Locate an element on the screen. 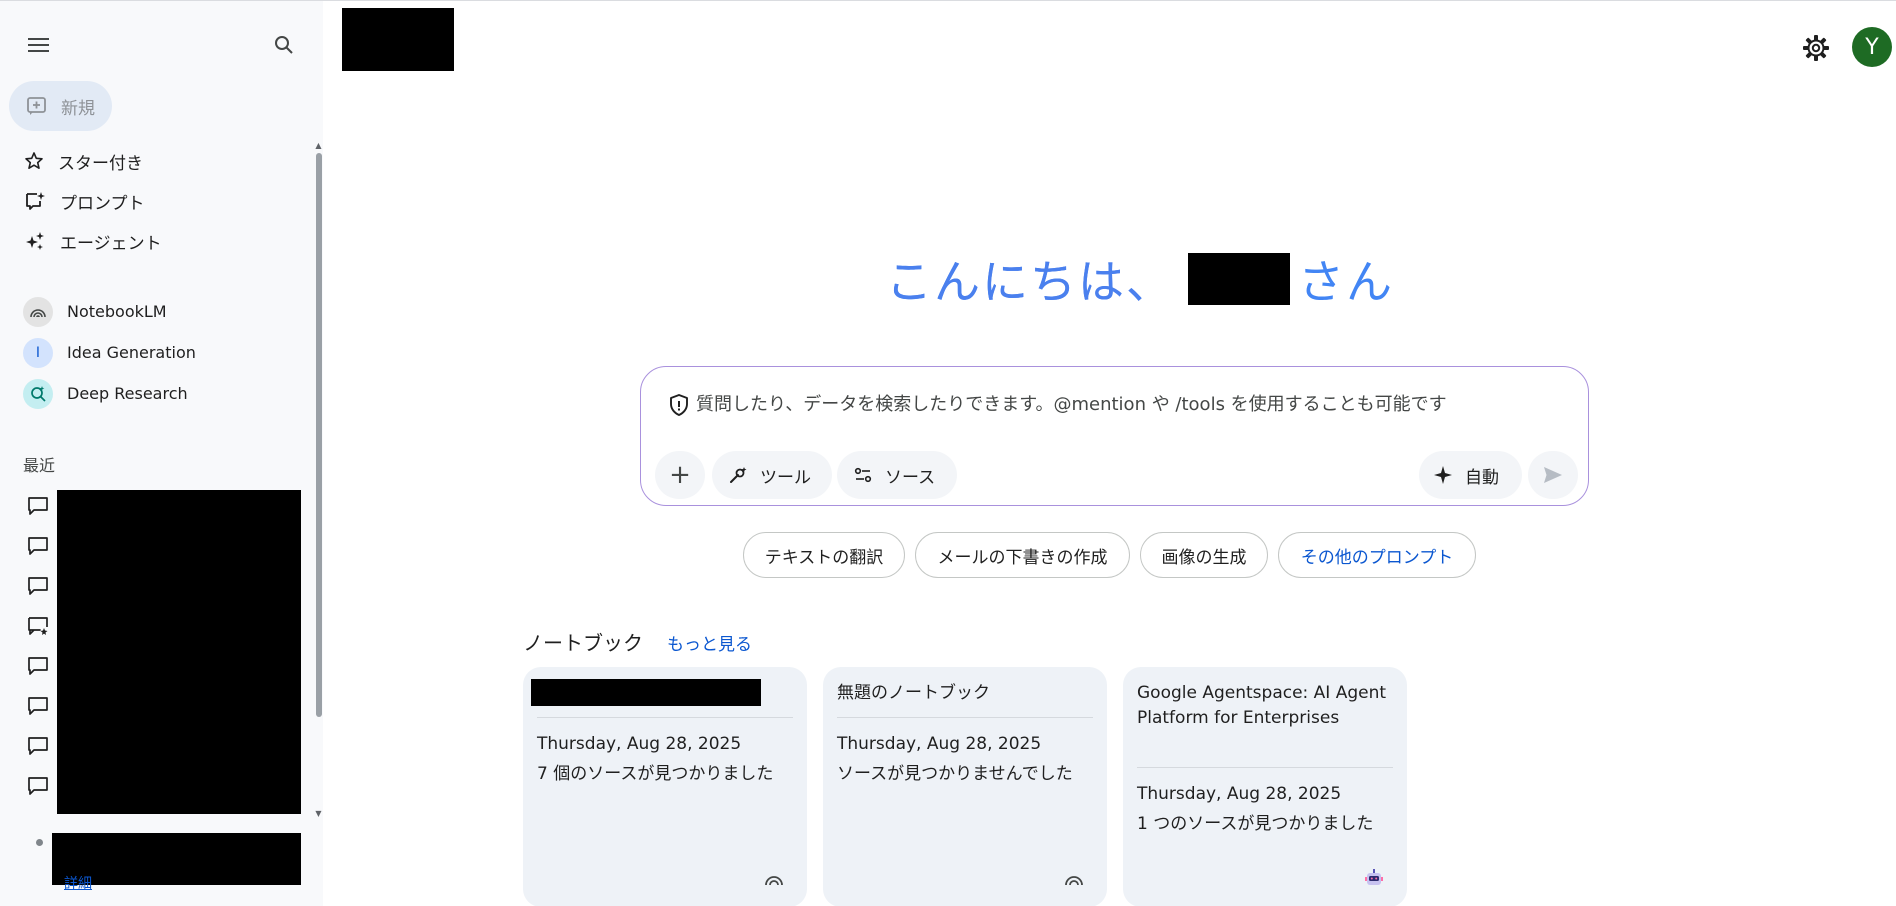 This screenshot has height=906, width=1896. send-button is located at coordinates (1553, 475).